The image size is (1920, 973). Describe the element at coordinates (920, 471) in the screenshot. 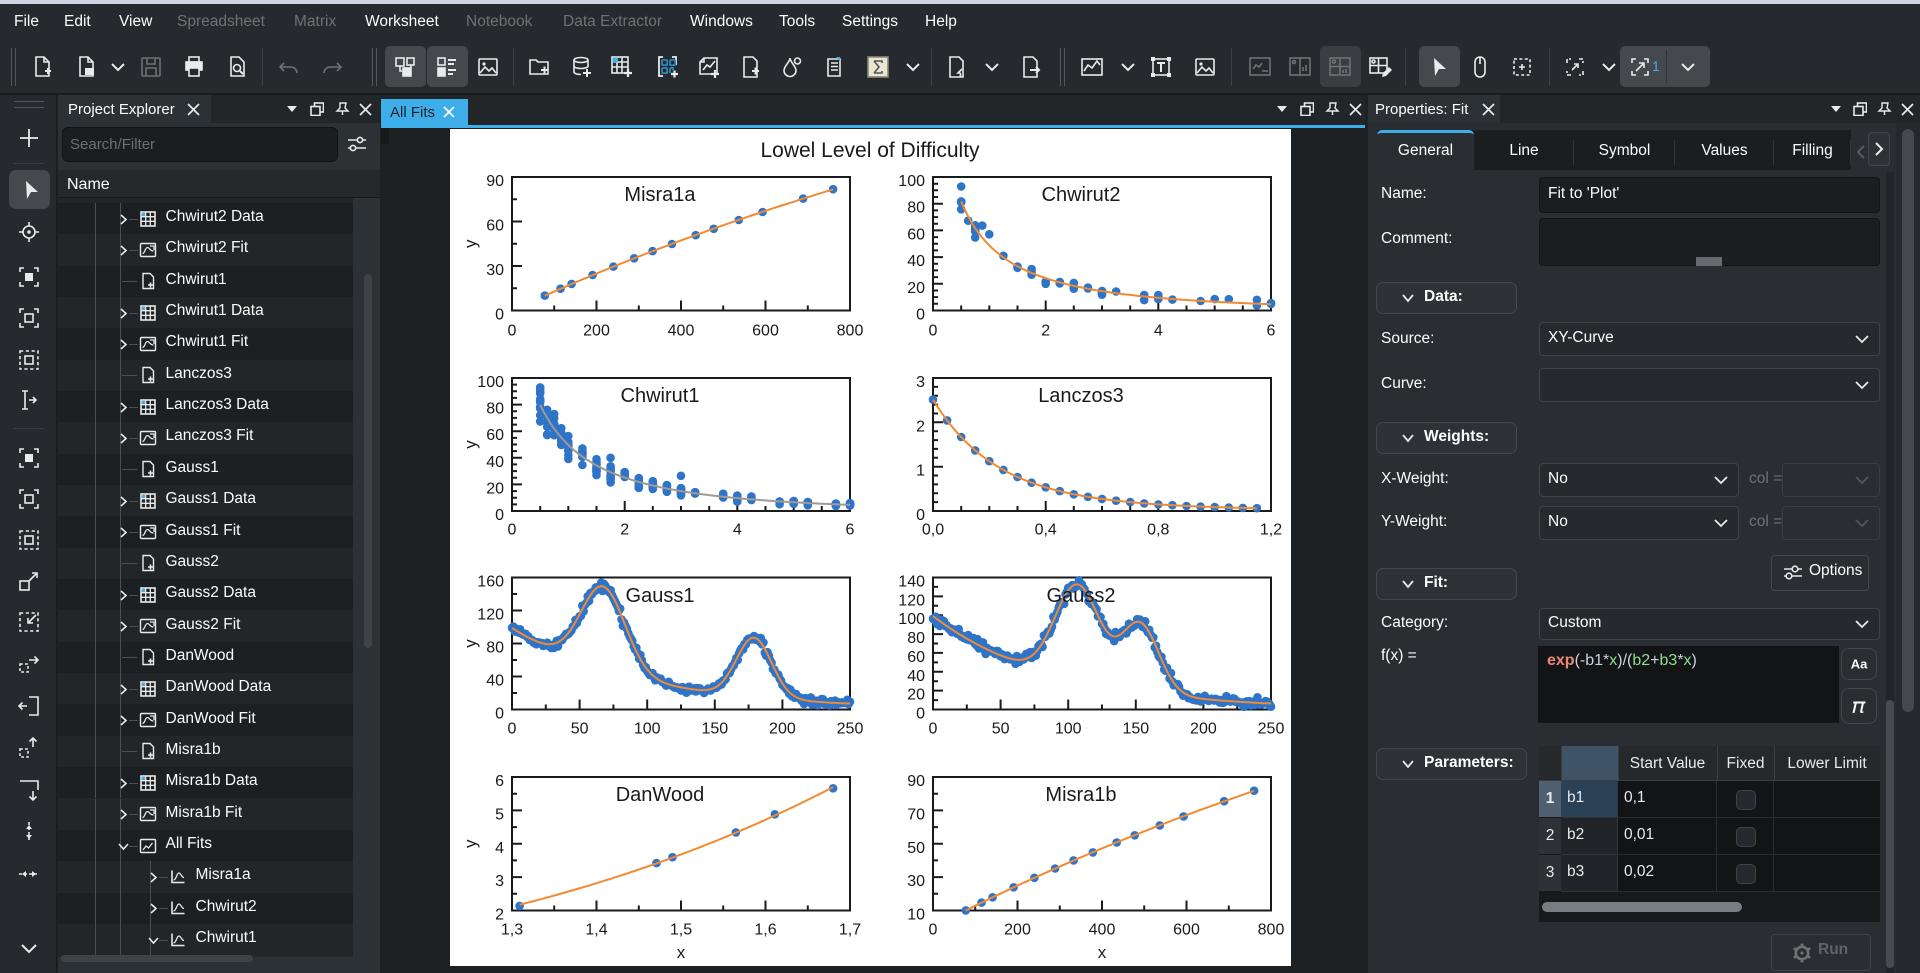

I see `svg-text: 1` at that location.